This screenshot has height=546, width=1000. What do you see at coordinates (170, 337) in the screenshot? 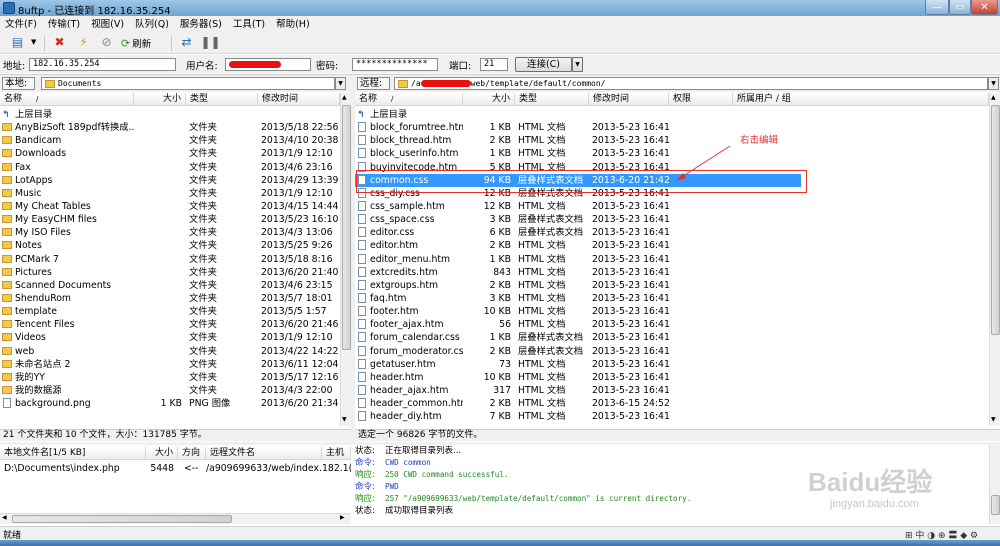
I see `table-row: Videos 文件夹 2013/1/9 12:10` at bounding box center [170, 337].